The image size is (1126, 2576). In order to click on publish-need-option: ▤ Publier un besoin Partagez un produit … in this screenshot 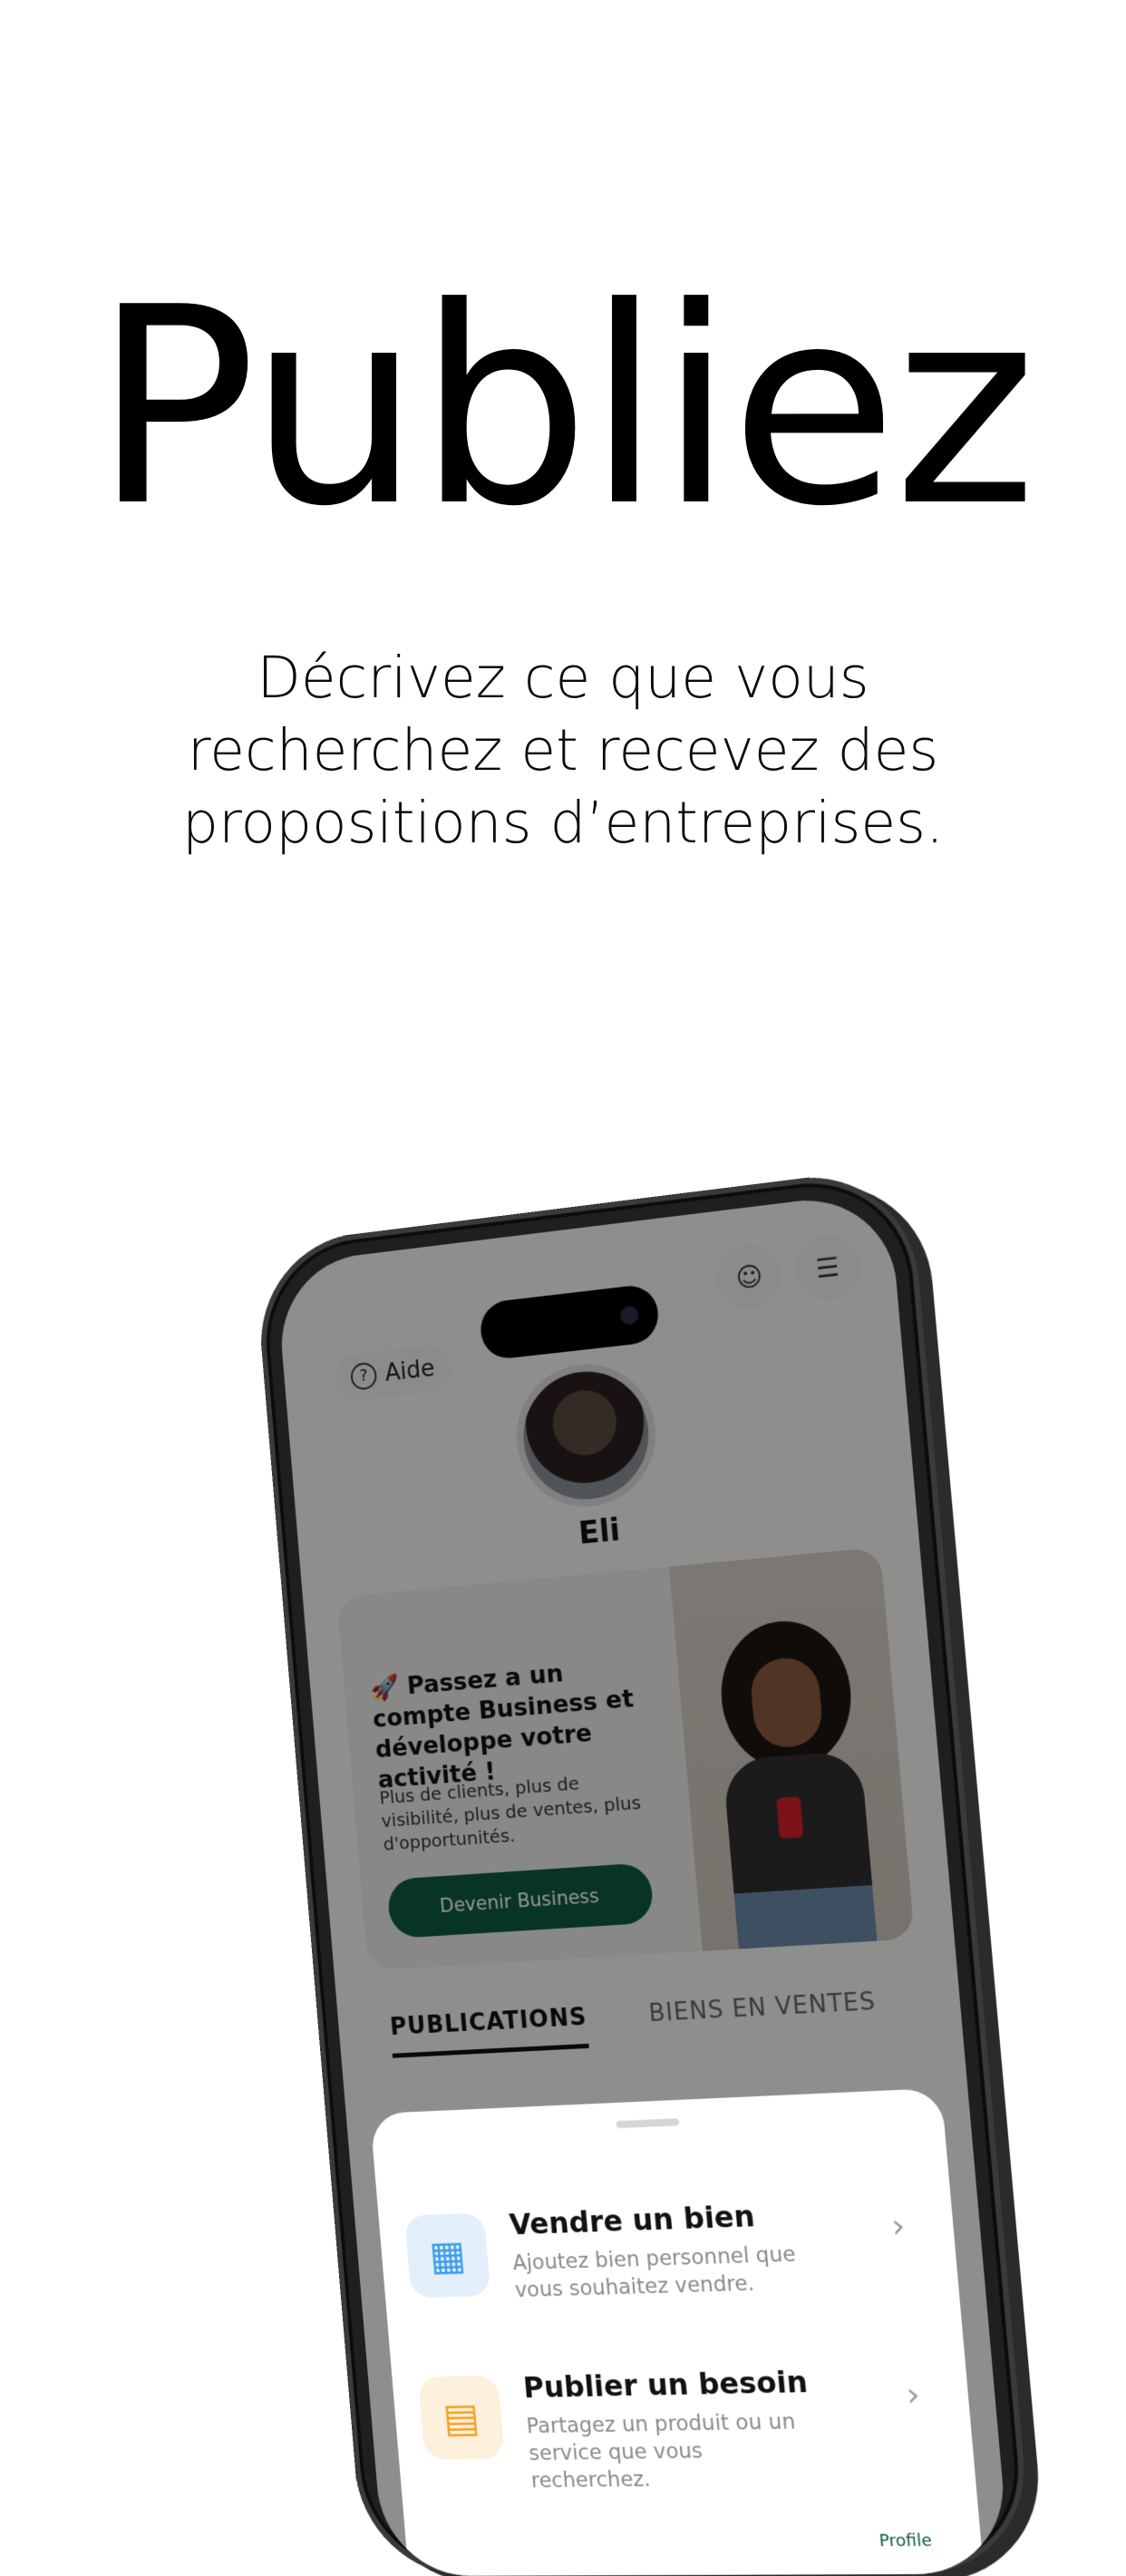, I will do `click(684, 2421)`.